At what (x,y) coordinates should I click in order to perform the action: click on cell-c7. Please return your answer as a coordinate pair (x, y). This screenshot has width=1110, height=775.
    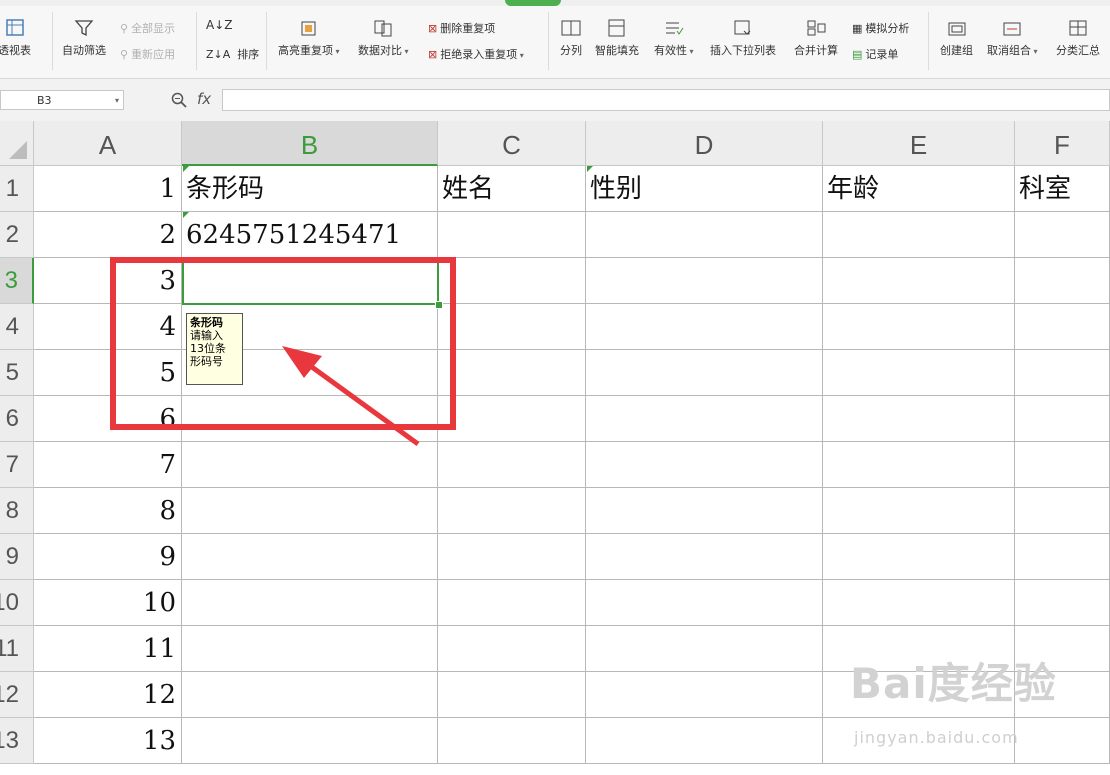
    Looking at the image, I should click on (512, 465).